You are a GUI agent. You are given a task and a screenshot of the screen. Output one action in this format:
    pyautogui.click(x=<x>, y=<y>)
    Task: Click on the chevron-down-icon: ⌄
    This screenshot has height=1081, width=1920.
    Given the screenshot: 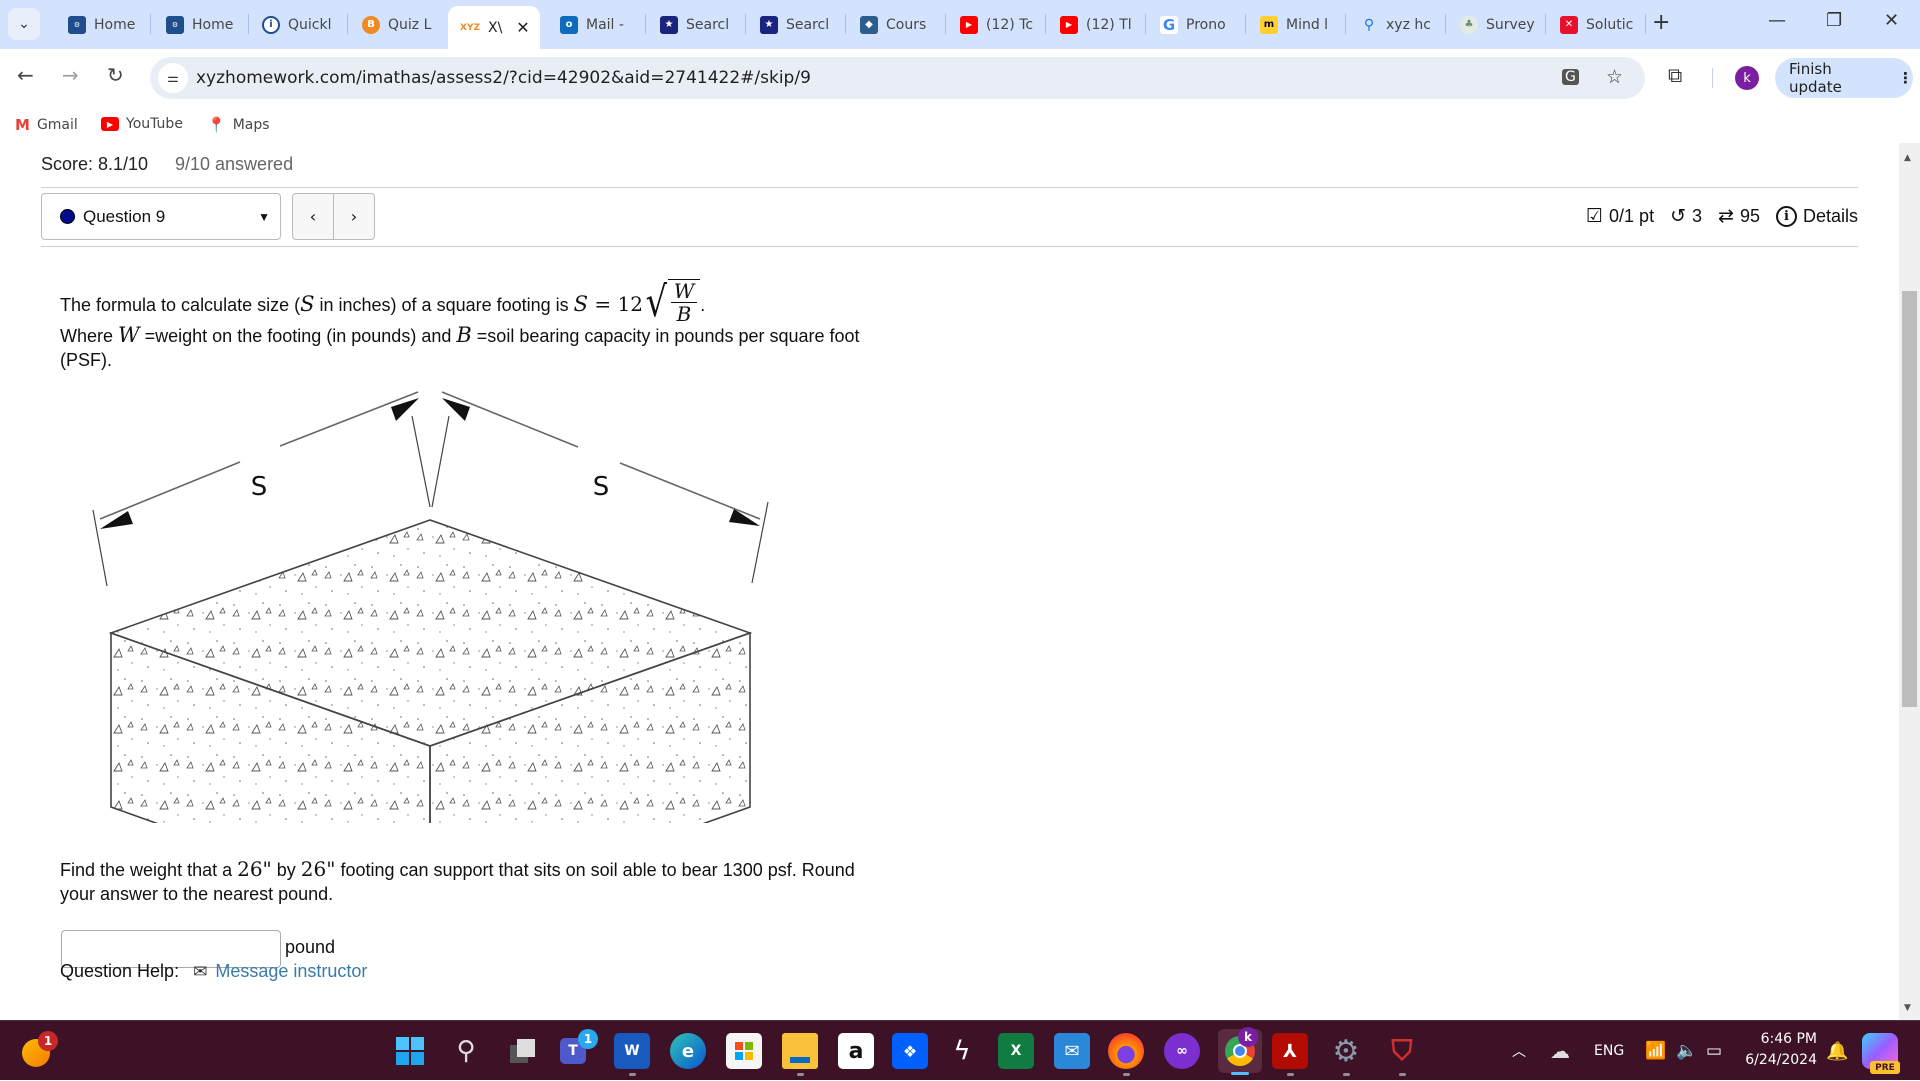 What is the action you would take?
    pyautogui.click(x=24, y=24)
    